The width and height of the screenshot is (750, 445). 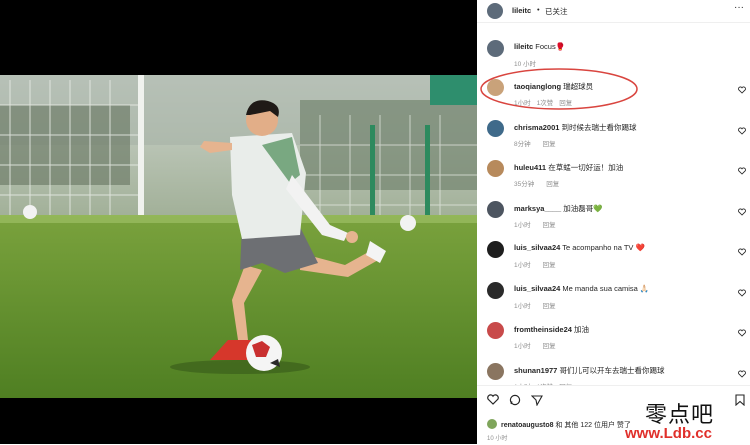 What do you see at coordinates (537, 400) in the screenshot?
I see `share-icon` at bounding box center [537, 400].